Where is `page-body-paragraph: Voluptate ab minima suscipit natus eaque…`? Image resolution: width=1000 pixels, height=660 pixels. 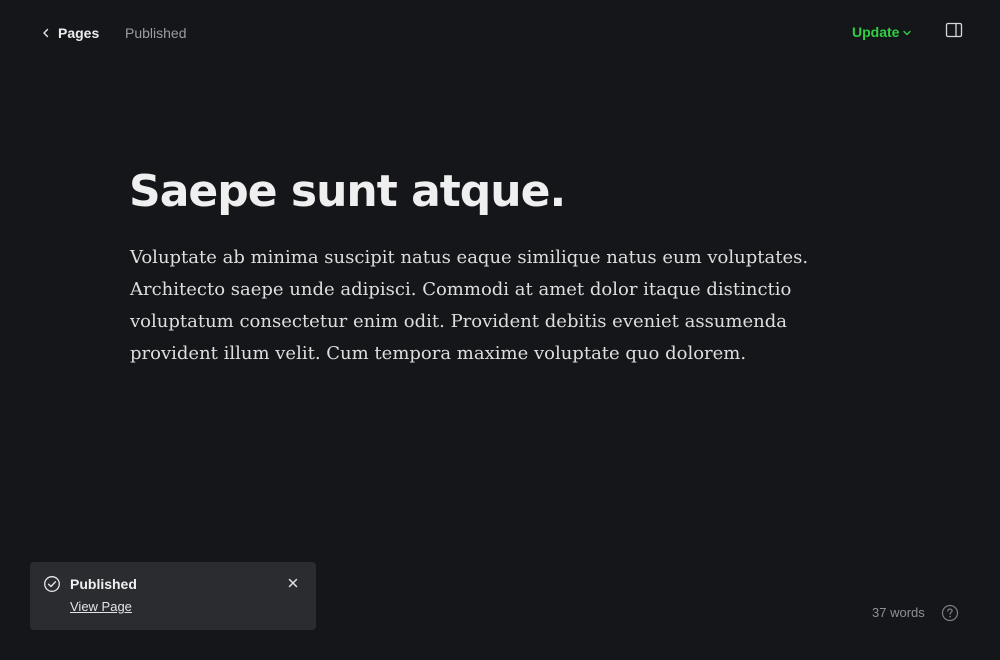
page-body-paragraph: Voluptate ab minima suscipit natus eaque… is located at coordinates (500, 306).